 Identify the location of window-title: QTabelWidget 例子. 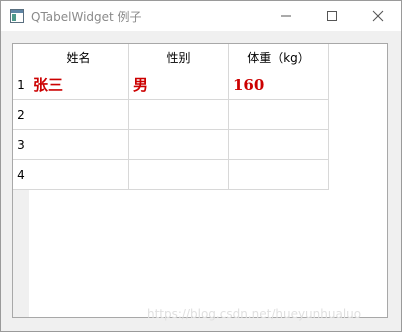
(86, 17).